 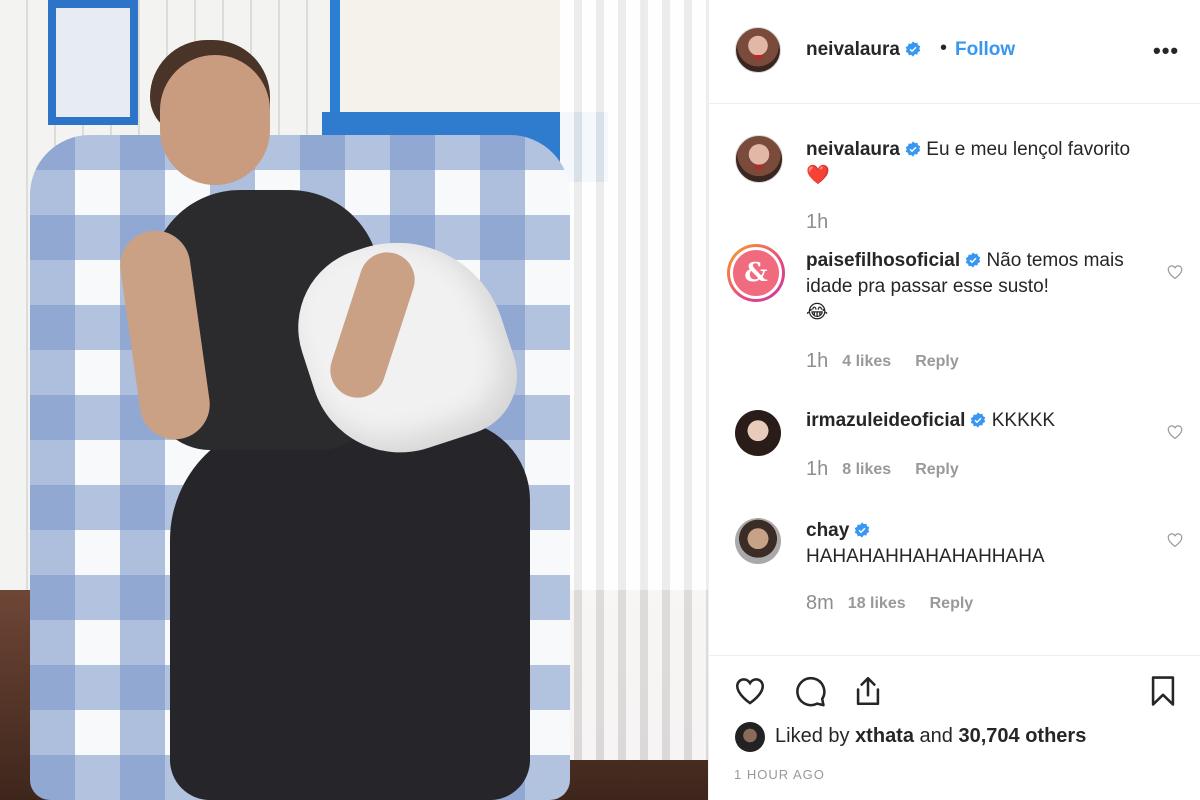 I want to click on comment-likes: 18 likes, so click(x=877, y=604).